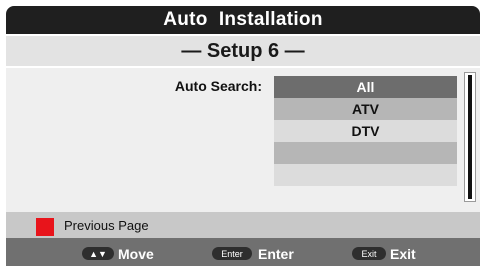  What do you see at coordinates (369, 253) in the screenshot?
I see `exit-key-icon: Exit` at bounding box center [369, 253].